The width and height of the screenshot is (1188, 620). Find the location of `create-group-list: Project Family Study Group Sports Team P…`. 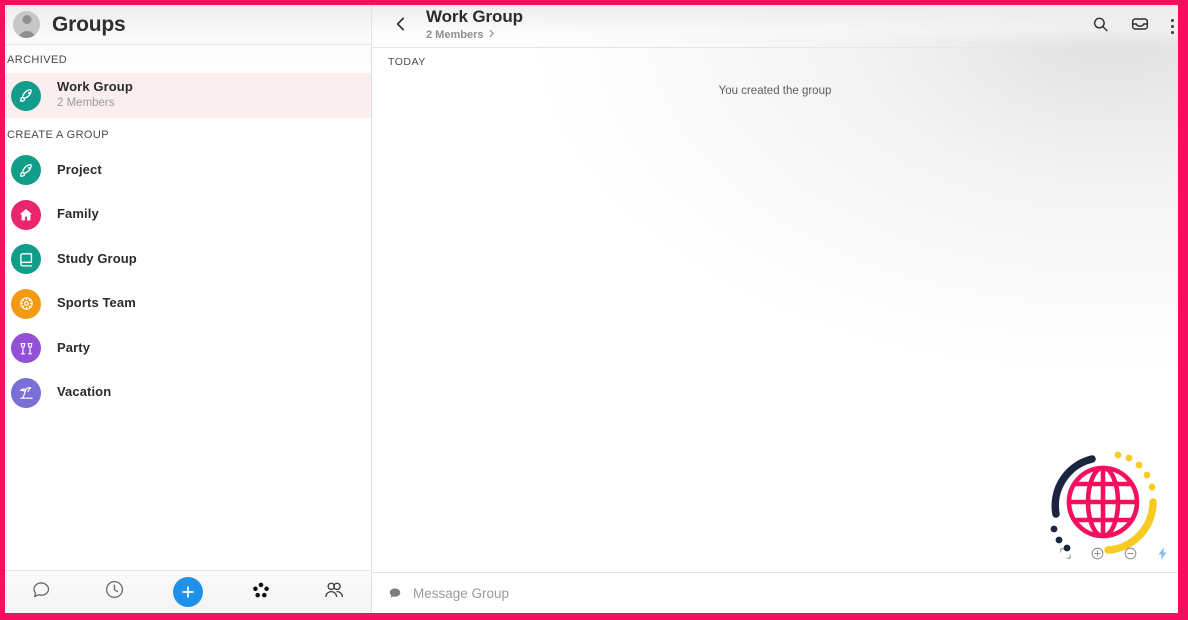

create-group-list: Project Family Study Group Sports Team P… is located at coordinates (188, 281).